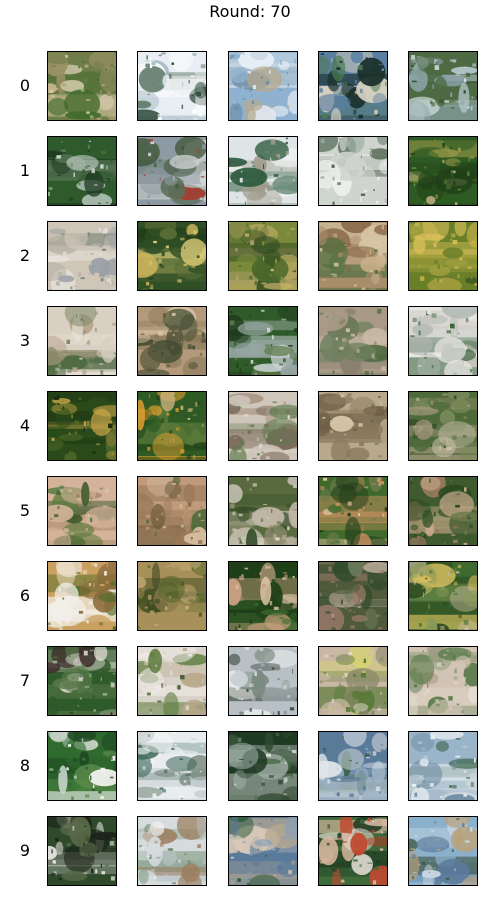  Describe the element at coordinates (25, 255) in the screenshot. I see `row-label: 2` at that location.